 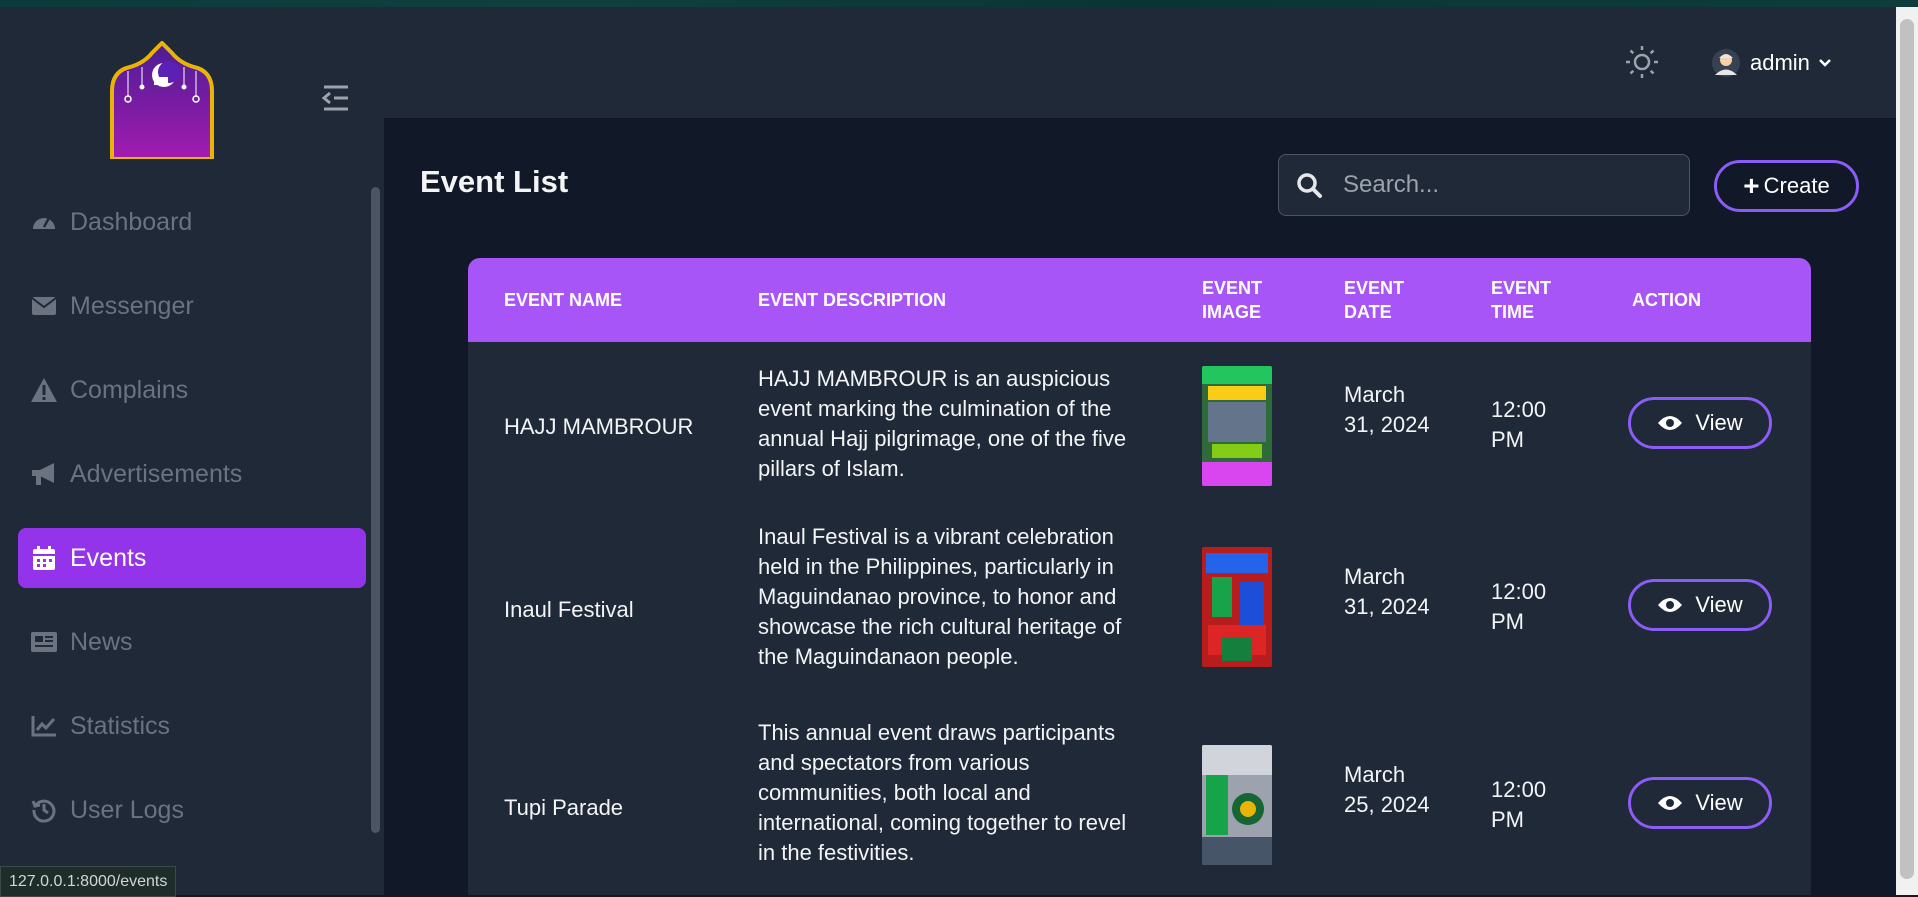 What do you see at coordinates (44, 474) in the screenshot?
I see `megaphone-icon` at bounding box center [44, 474].